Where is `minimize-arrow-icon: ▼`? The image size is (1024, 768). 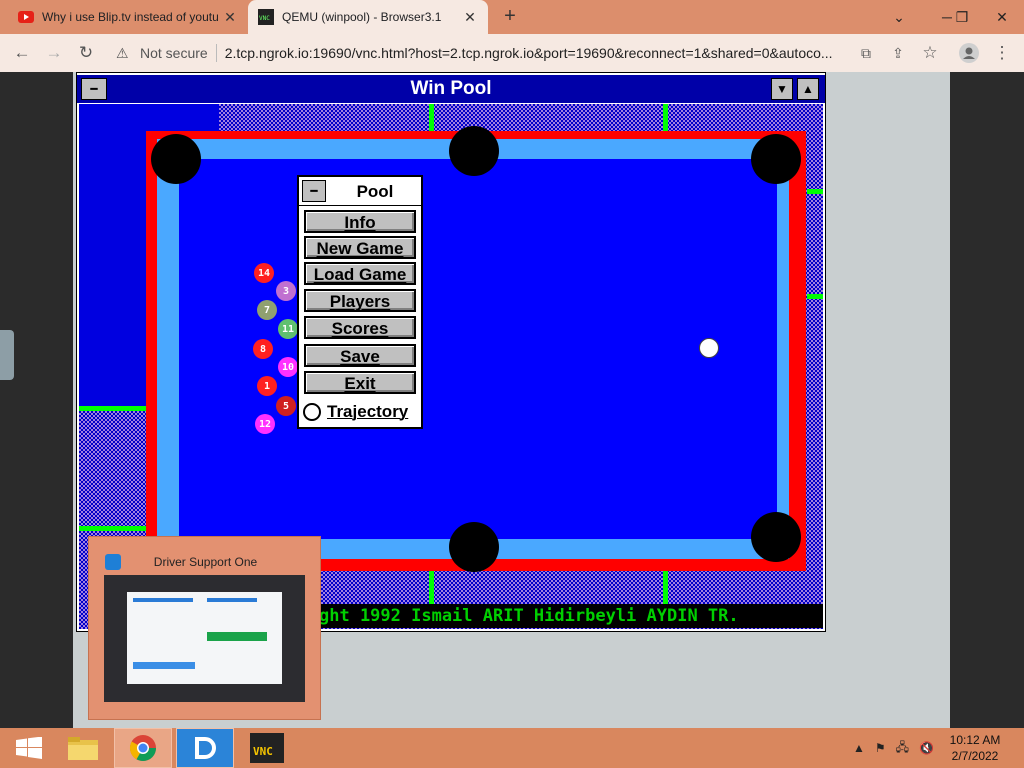 minimize-arrow-icon: ▼ is located at coordinates (782, 89).